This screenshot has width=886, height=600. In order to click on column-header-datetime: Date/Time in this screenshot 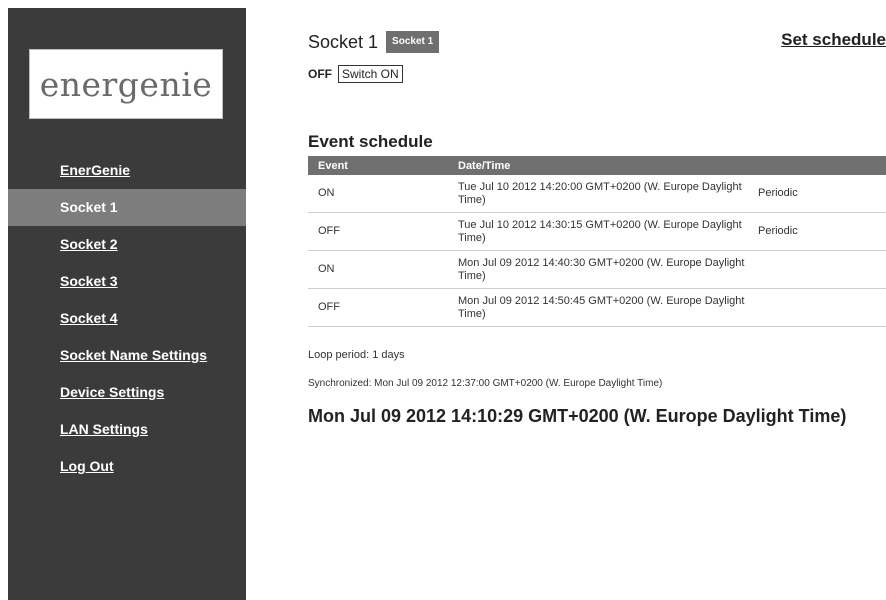, I will do `click(598, 165)`.